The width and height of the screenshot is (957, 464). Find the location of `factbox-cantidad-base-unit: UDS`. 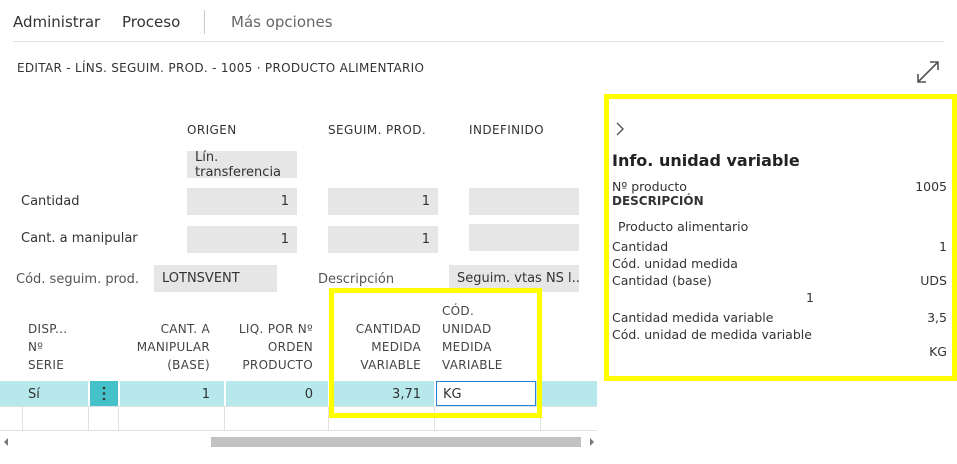

factbox-cantidad-base-unit: UDS is located at coordinates (933, 280).